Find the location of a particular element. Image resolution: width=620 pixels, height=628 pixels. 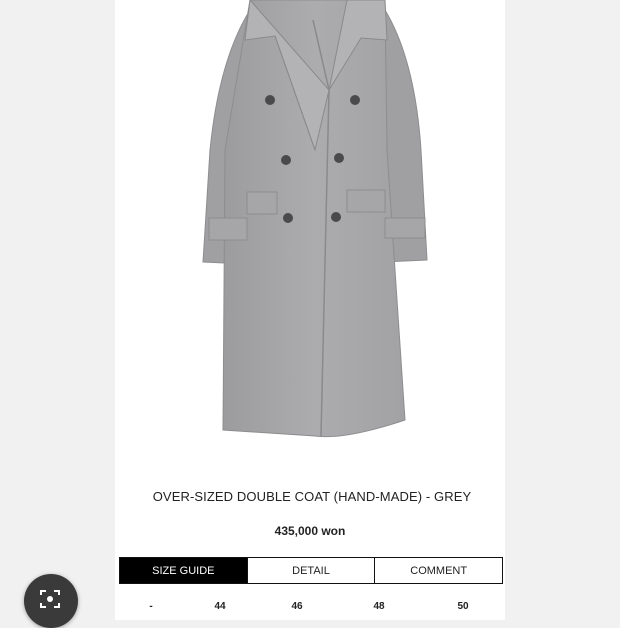

size-cell: 46 is located at coordinates (297, 606).